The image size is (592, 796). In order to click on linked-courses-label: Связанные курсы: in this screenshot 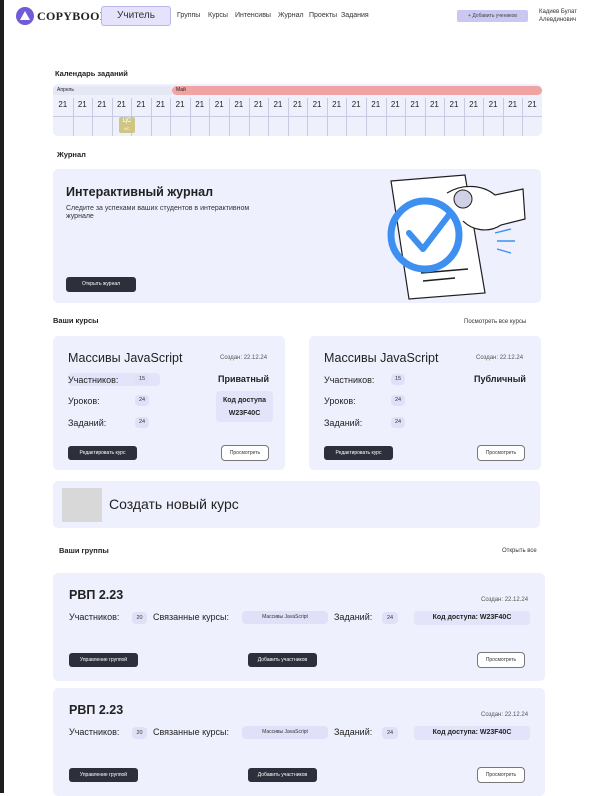, I will do `click(191, 617)`.